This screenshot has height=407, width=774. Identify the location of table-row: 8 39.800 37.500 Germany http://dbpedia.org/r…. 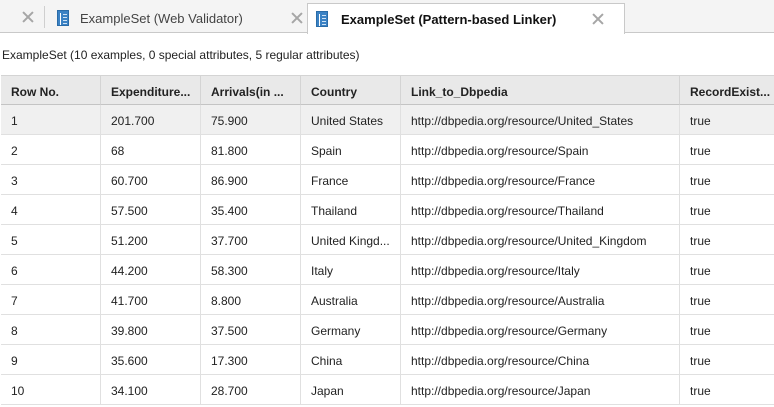
(387, 330).